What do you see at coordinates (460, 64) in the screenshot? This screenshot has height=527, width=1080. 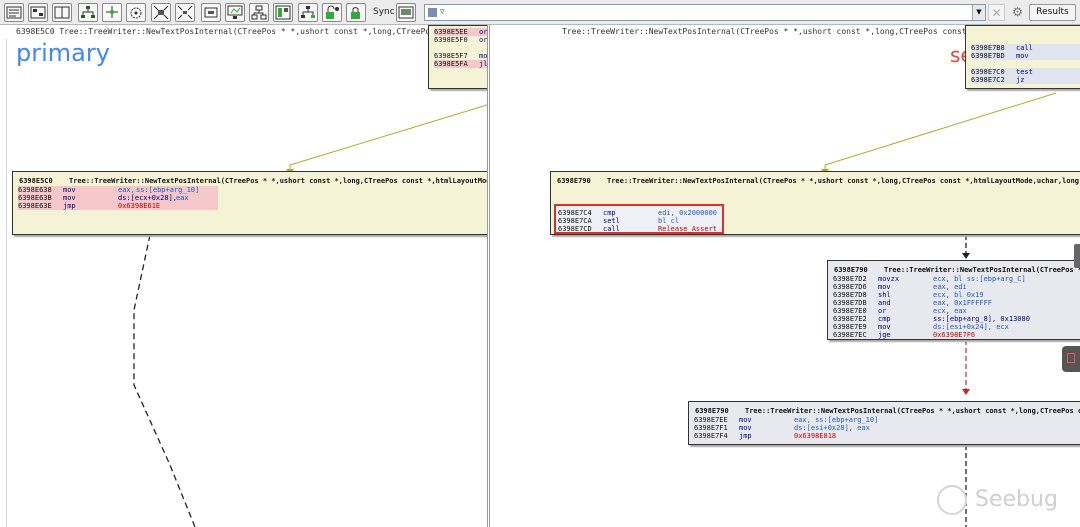 I see `table-row: 6398E5FA jl` at bounding box center [460, 64].